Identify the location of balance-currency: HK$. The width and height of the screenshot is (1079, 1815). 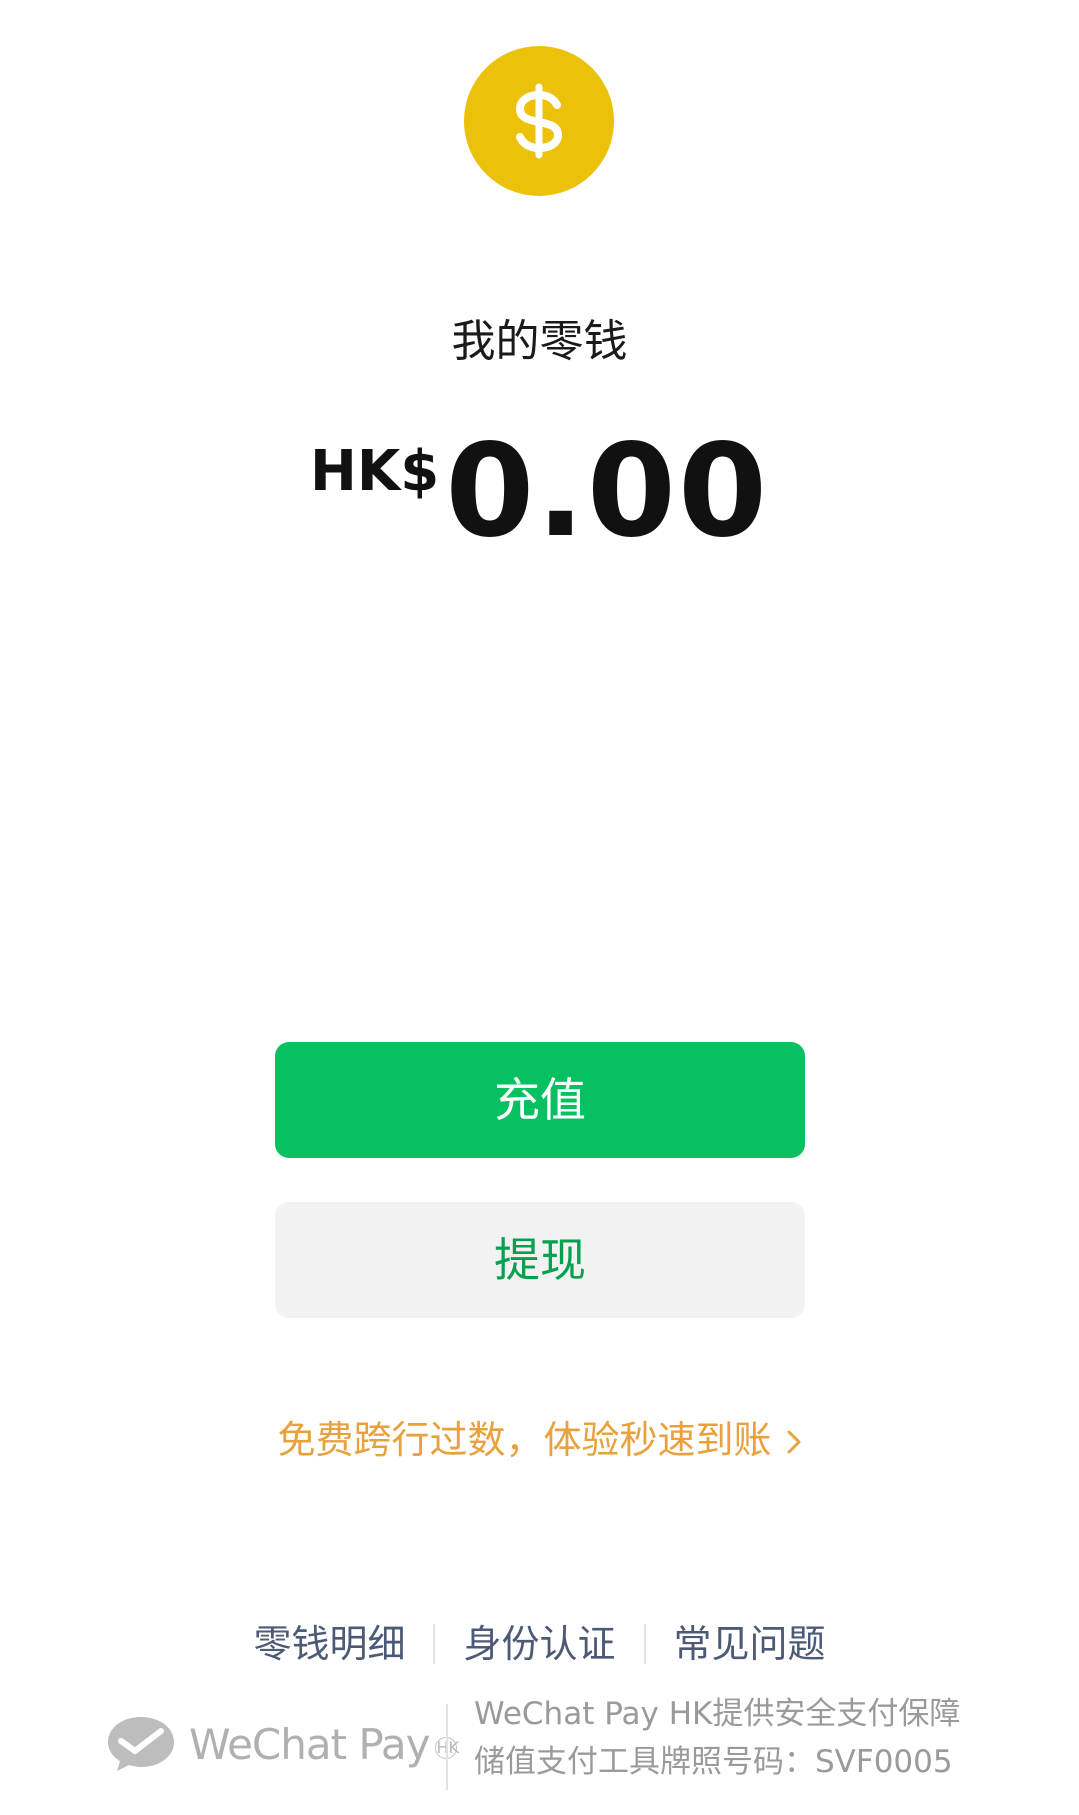
(374, 471).